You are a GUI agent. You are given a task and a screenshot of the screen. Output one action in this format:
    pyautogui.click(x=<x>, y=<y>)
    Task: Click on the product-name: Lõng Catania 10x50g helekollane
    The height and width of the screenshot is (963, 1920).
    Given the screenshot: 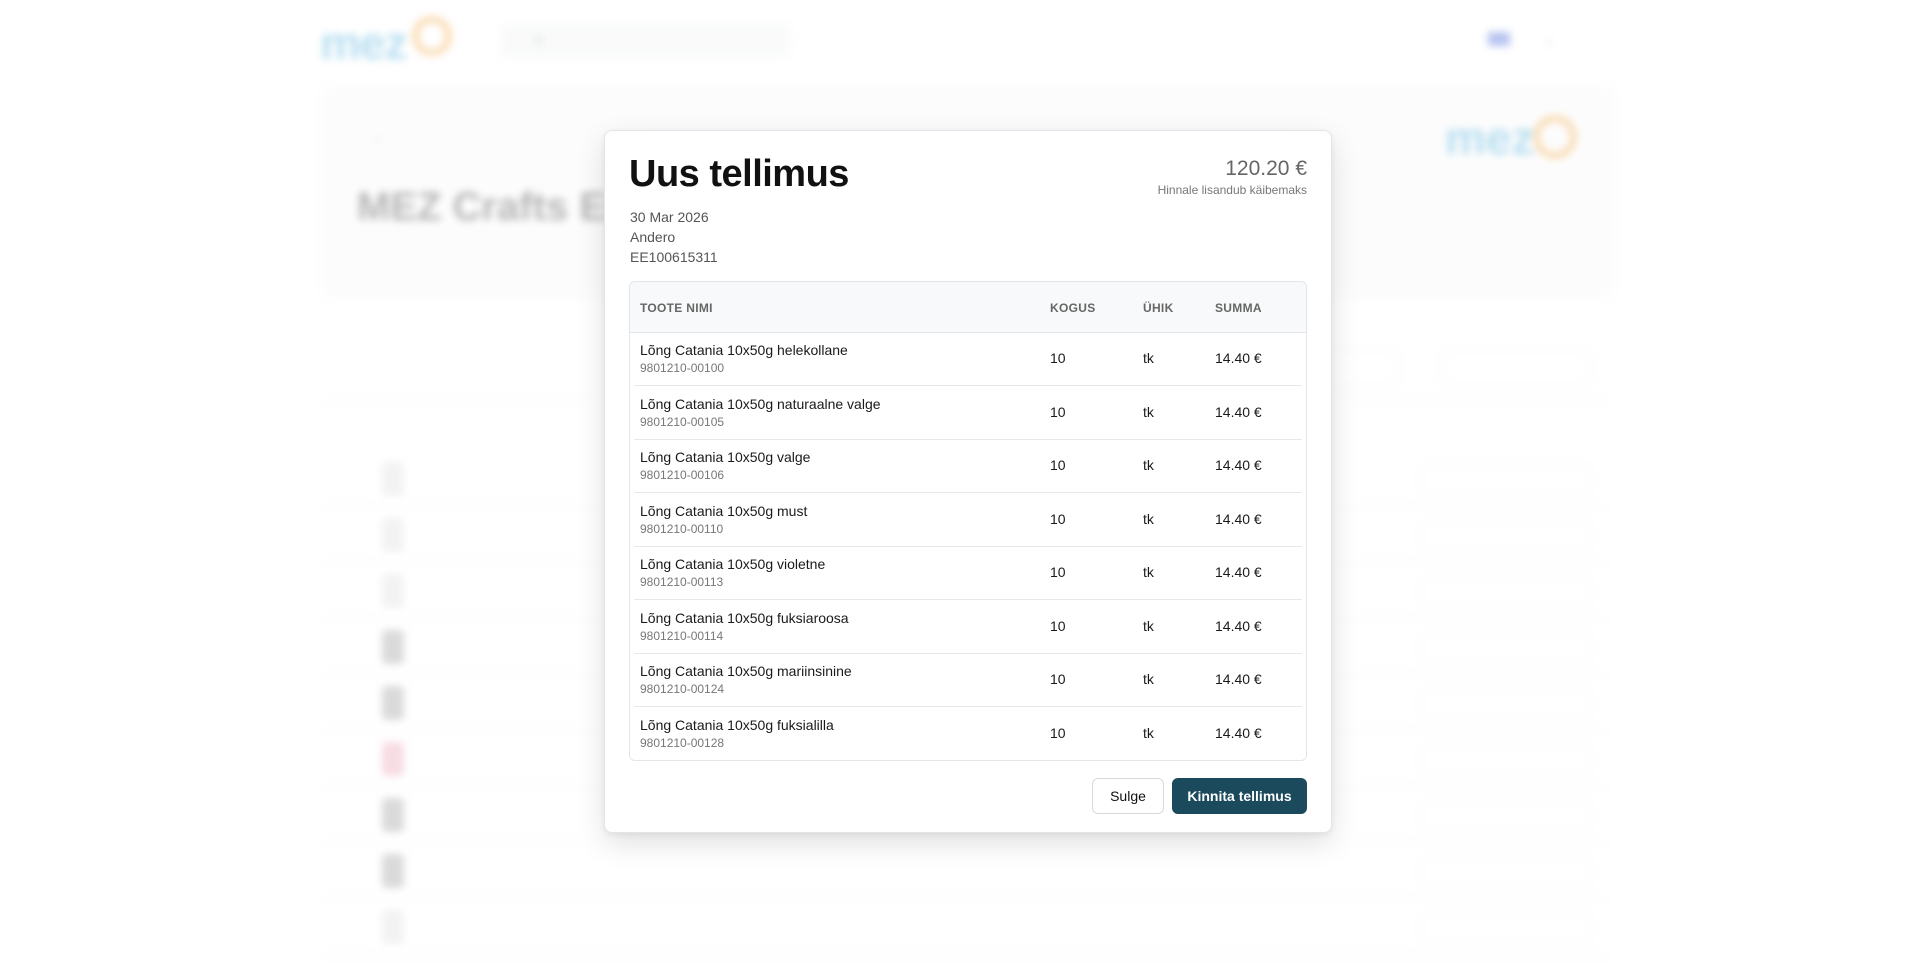 What is the action you would take?
    pyautogui.click(x=744, y=350)
    